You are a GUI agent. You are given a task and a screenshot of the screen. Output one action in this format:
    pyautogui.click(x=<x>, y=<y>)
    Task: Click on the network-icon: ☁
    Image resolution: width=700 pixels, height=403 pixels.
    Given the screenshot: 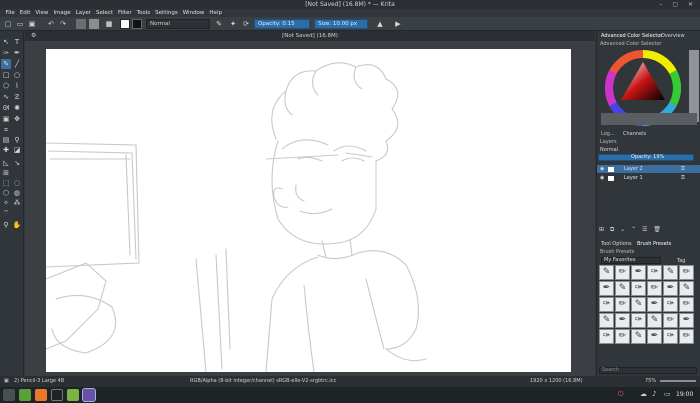 What is the action you would take?
    pyautogui.click(x=643, y=394)
    